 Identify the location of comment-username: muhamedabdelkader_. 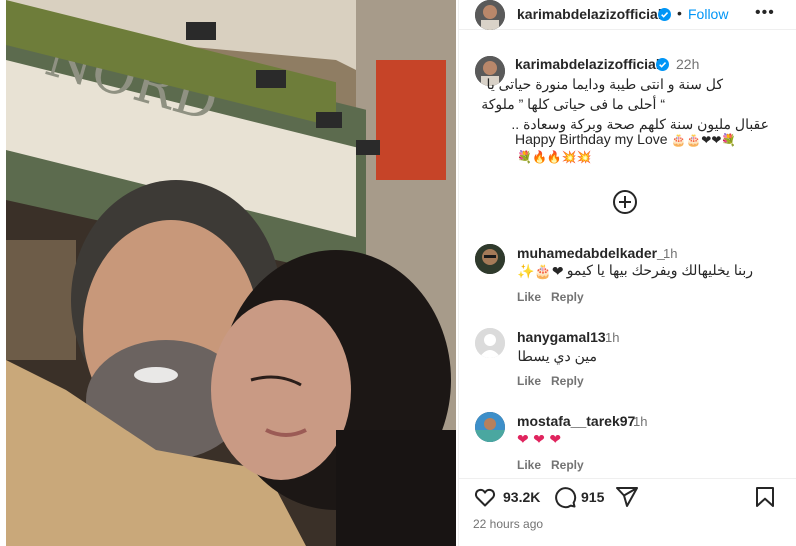
(591, 253).